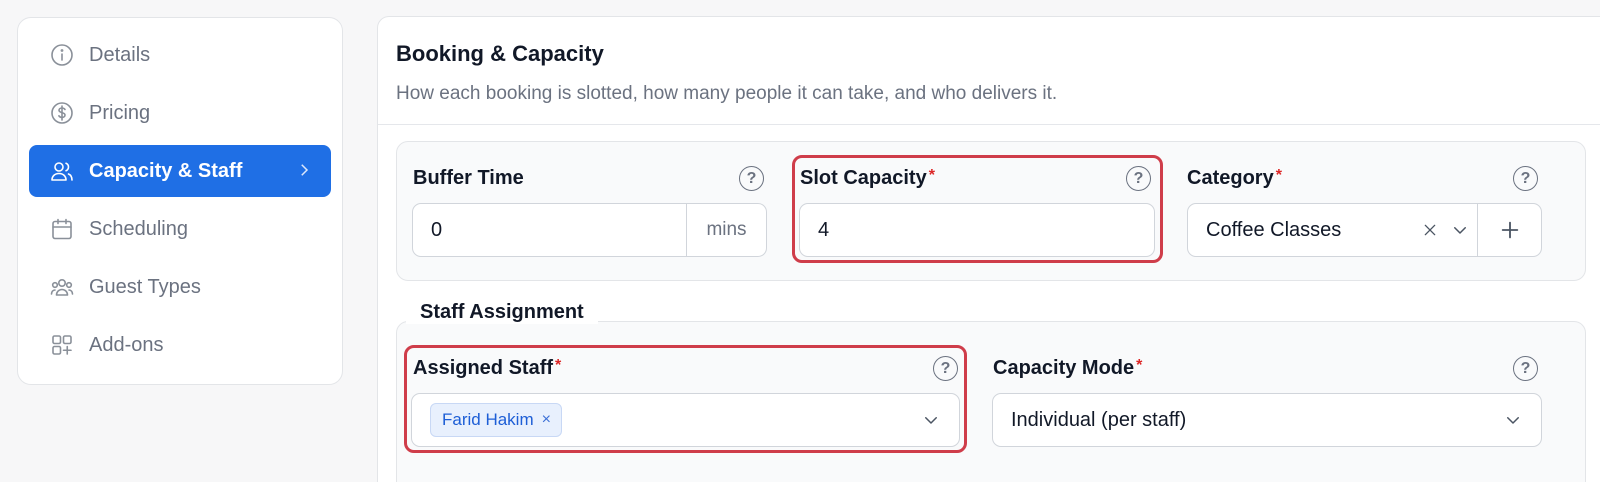 The width and height of the screenshot is (1600, 482). Describe the element at coordinates (120, 112) in the screenshot. I see `sidebar-item-label: Pricing` at that location.